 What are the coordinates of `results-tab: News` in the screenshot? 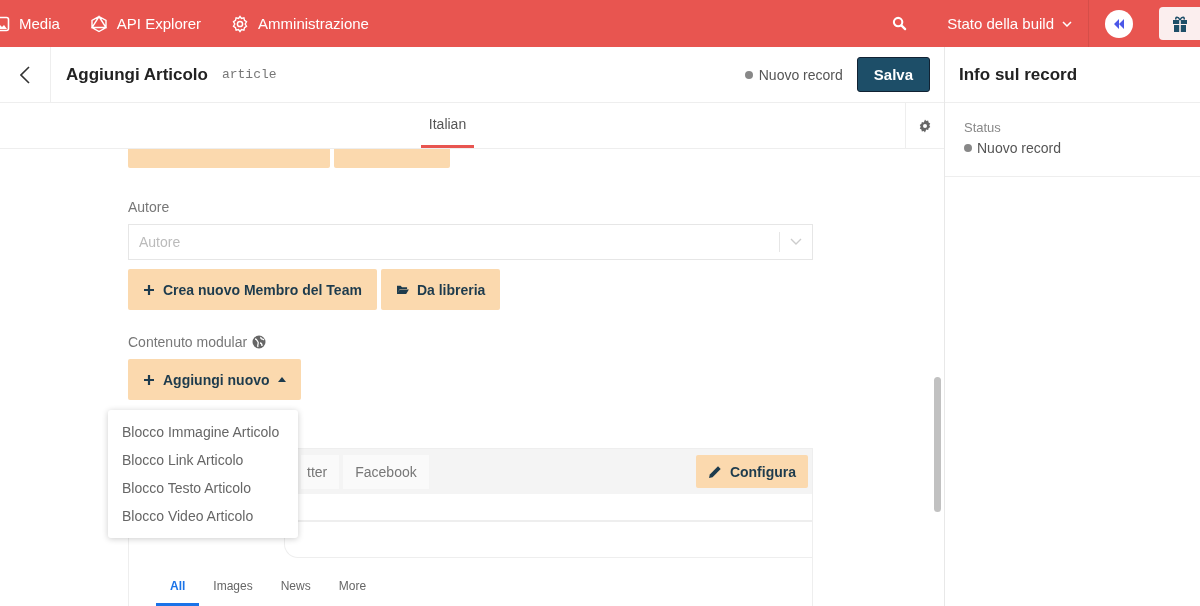 It's located at (295, 592).